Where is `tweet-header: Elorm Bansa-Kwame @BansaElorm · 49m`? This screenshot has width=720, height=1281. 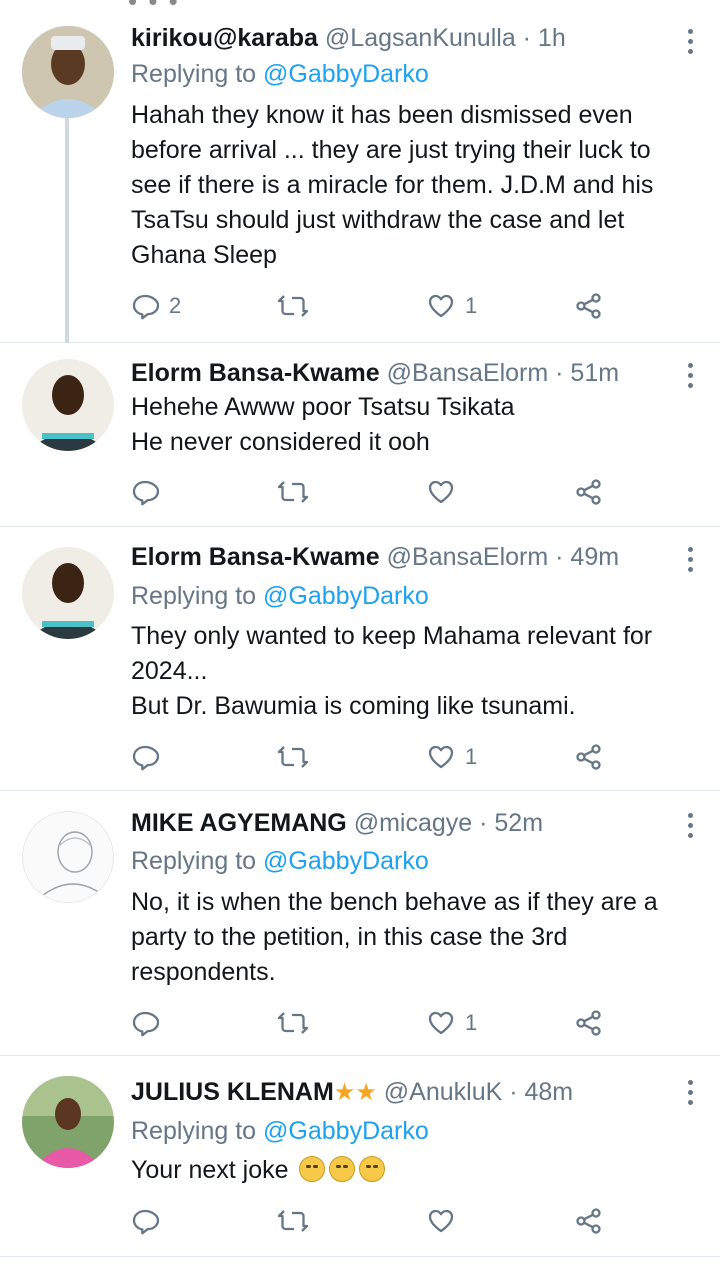
tweet-header: Elorm Bansa-Kwame @BansaElorm · 49m is located at coordinates (405, 557).